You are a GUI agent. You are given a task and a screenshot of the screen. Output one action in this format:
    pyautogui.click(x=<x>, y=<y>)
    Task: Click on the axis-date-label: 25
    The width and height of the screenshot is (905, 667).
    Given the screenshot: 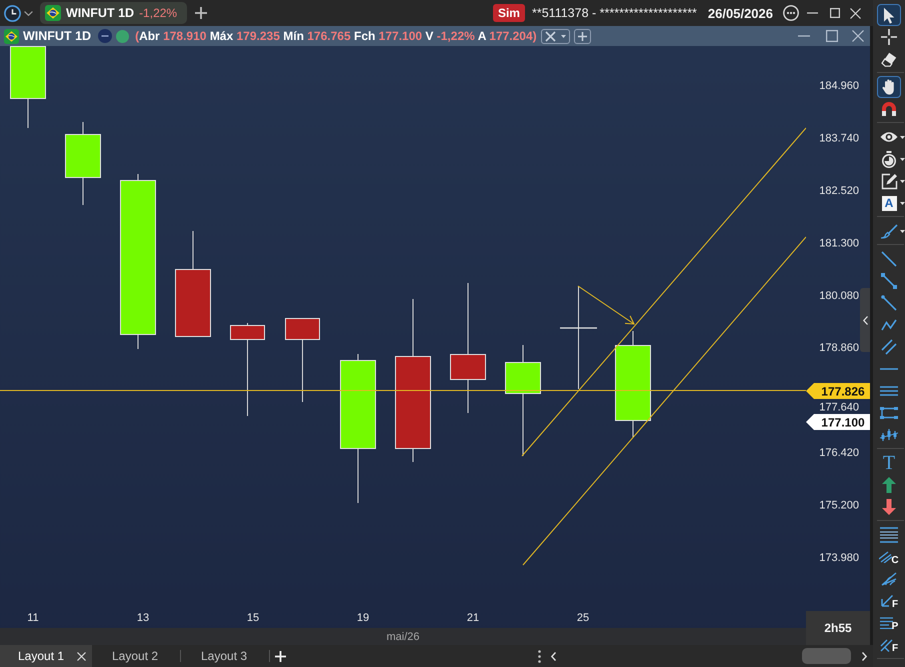 What is the action you would take?
    pyautogui.click(x=583, y=618)
    